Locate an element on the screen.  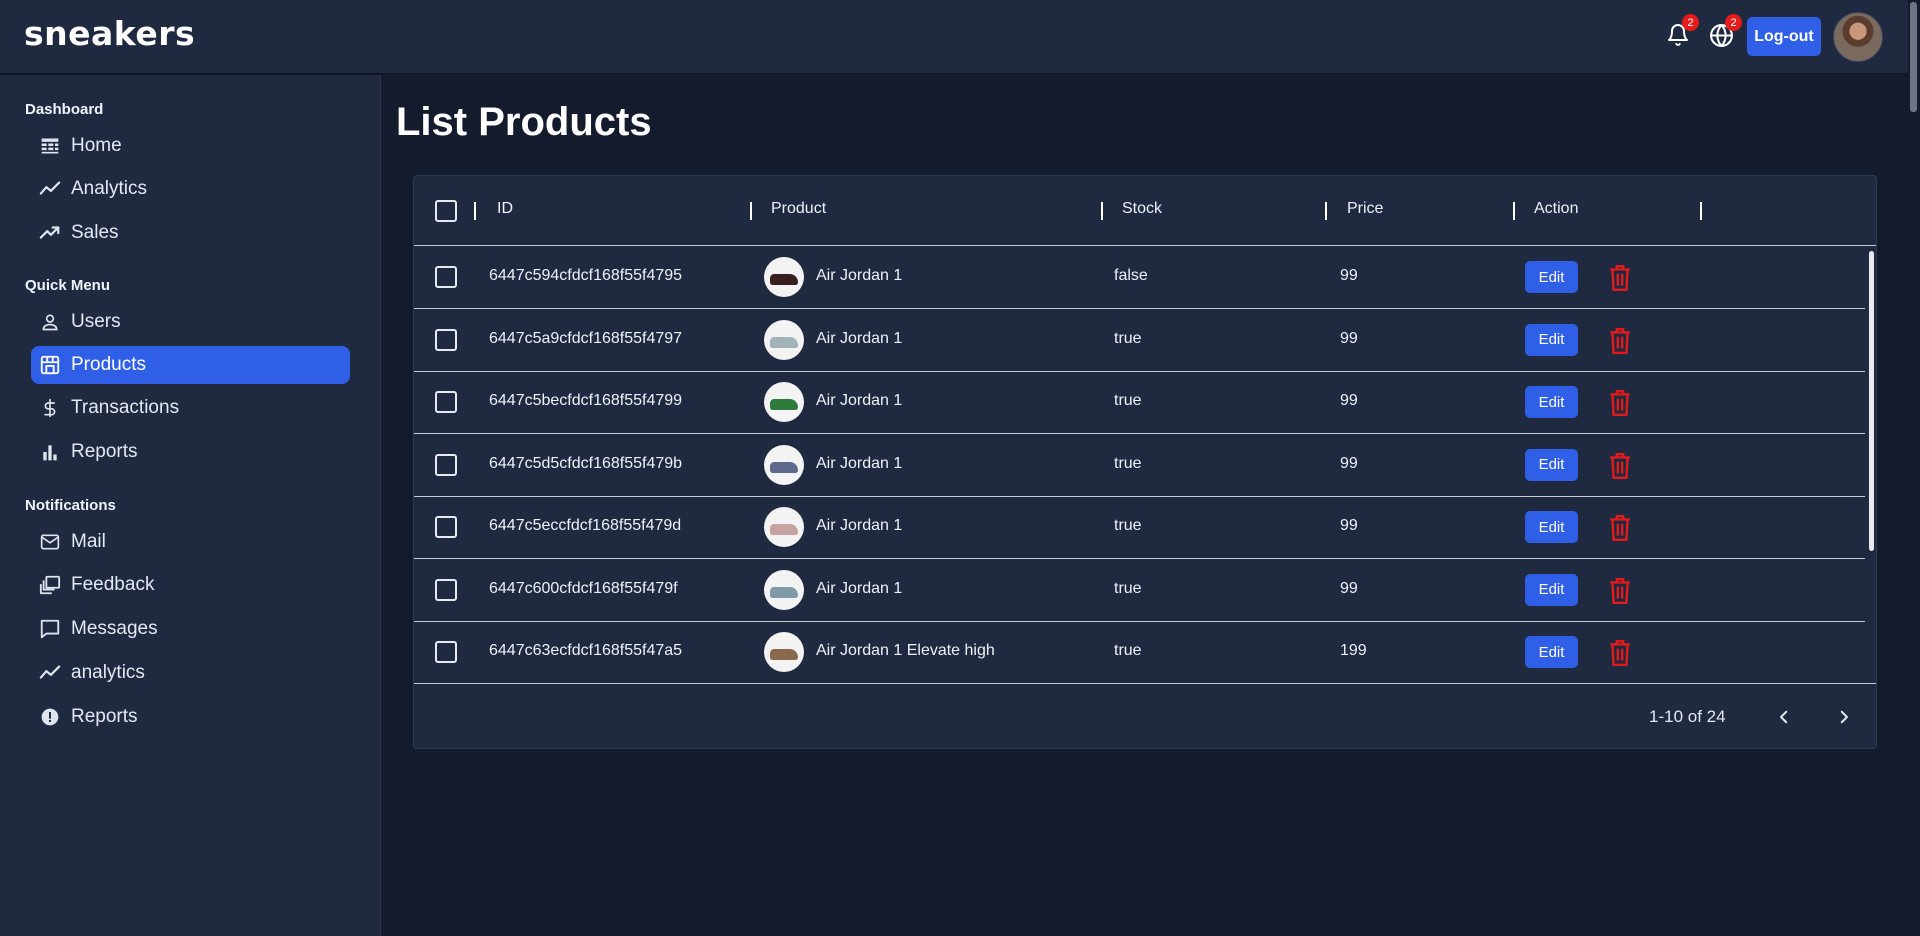
sidebar-item-label: Transactions is located at coordinates (125, 407).